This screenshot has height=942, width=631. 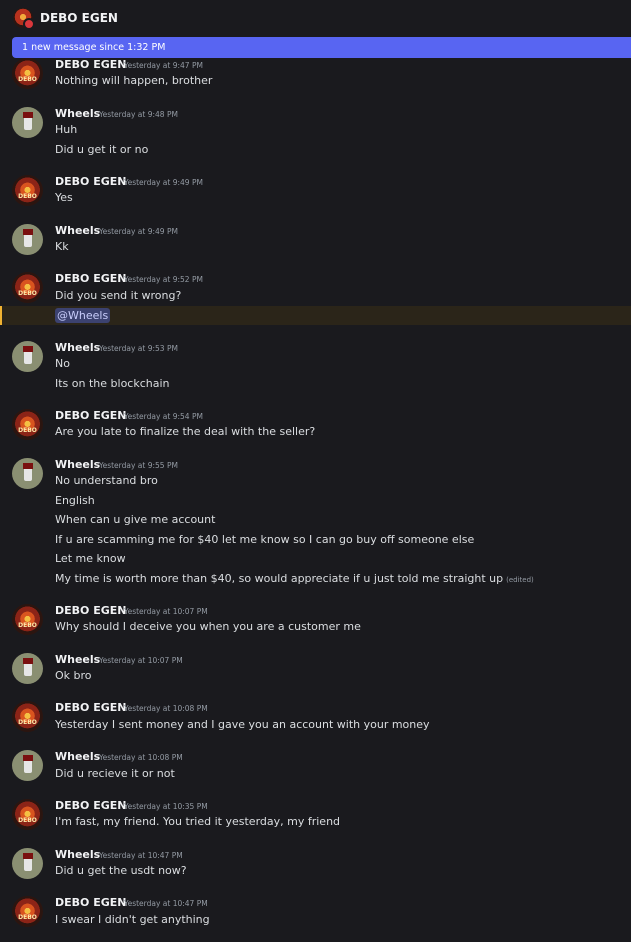 What do you see at coordinates (315, 18) in the screenshot?
I see `channel-header: DEBO EGEN` at bounding box center [315, 18].